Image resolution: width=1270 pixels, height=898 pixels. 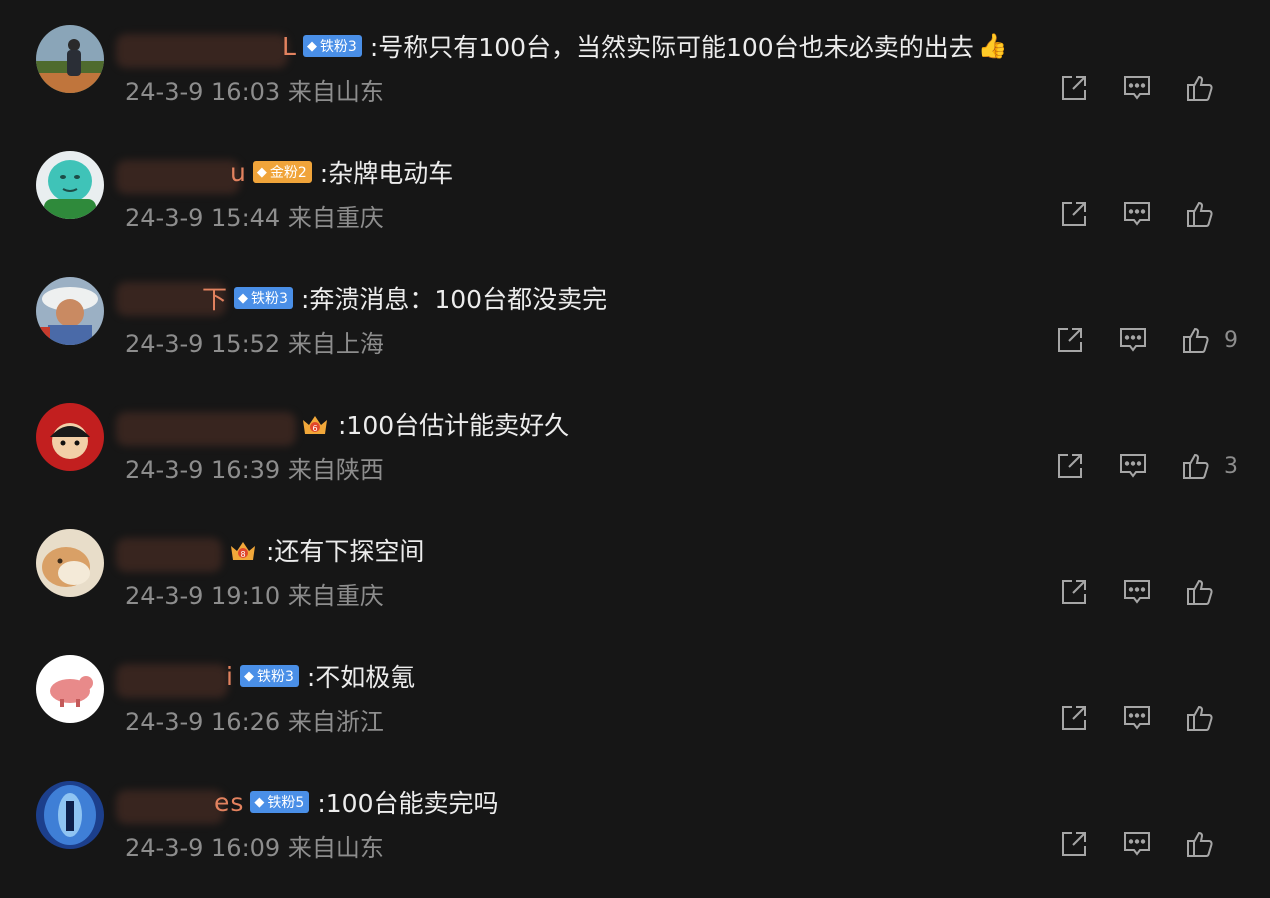 What do you see at coordinates (635, 189) in the screenshot?
I see `comment-item: u ◆ 金粉2 :杂牌电动车 24-3-9 15:44 来自重庆` at bounding box center [635, 189].